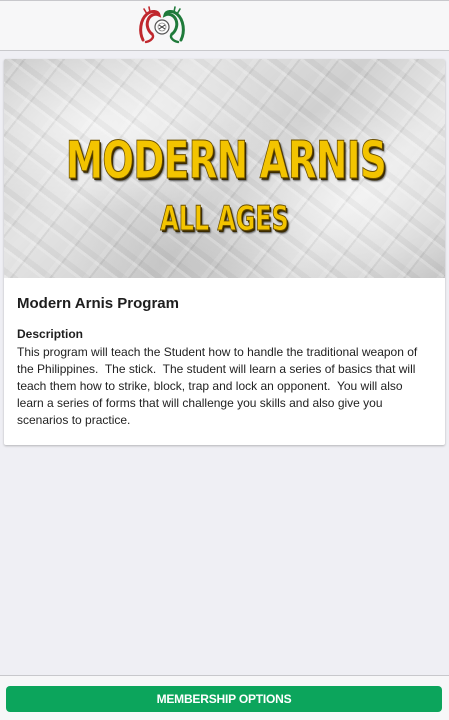 The height and width of the screenshot is (720, 449). Describe the element at coordinates (224, 25) in the screenshot. I see `top-header` at that location.